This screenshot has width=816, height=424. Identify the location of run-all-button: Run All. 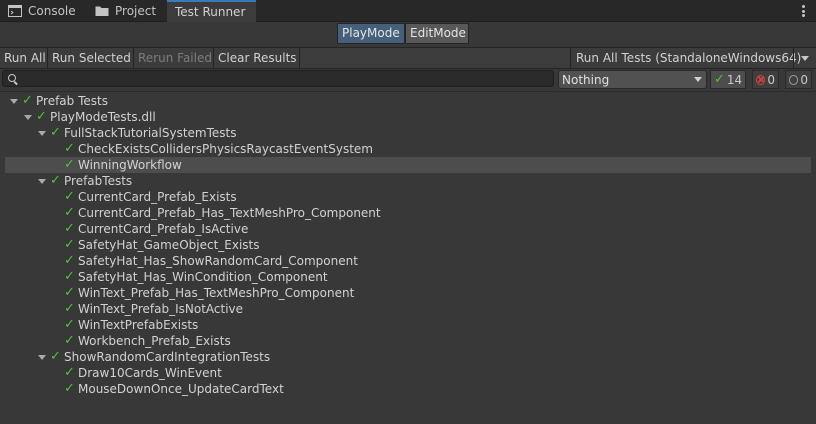
(24, 58).